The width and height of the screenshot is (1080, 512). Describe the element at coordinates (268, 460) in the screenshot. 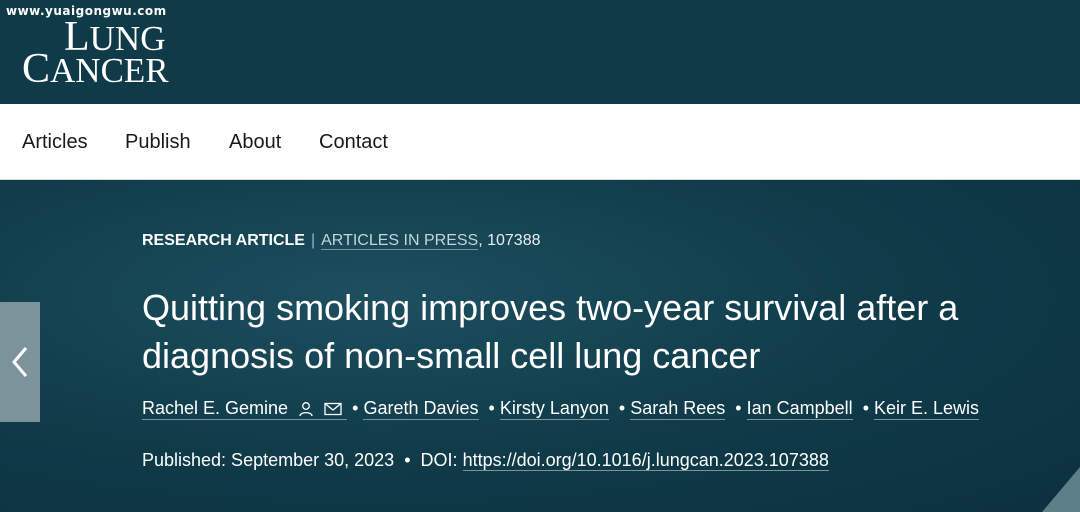

I see `published-date: Published: September 30, 2023` at that location.